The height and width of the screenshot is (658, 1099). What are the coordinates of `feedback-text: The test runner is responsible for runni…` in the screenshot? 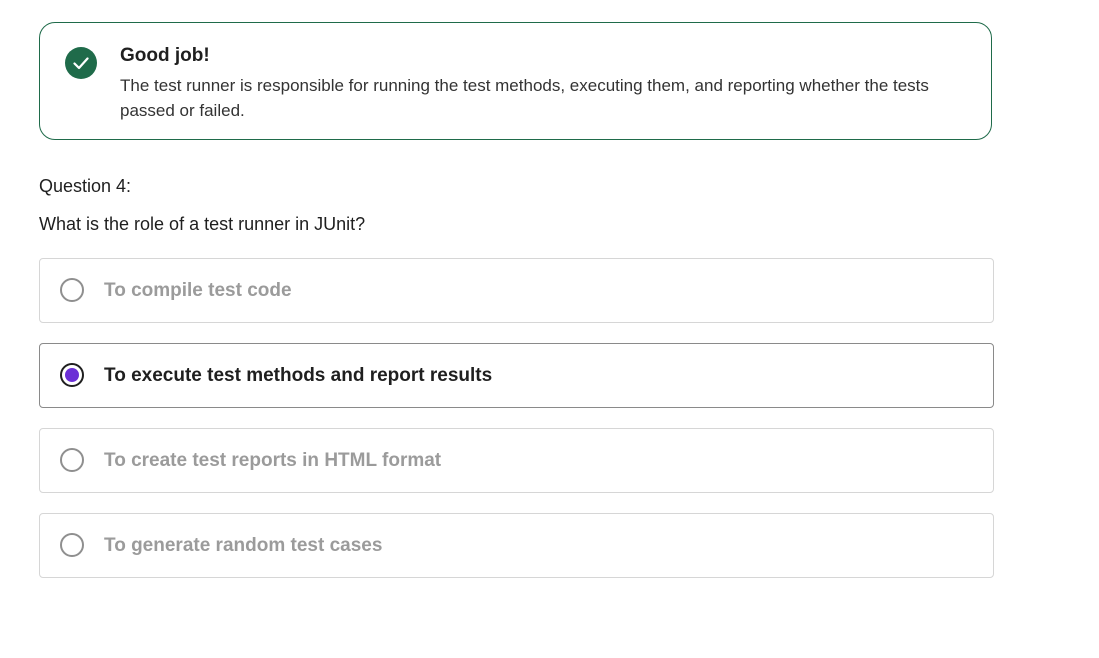 It's located at (524, 98).